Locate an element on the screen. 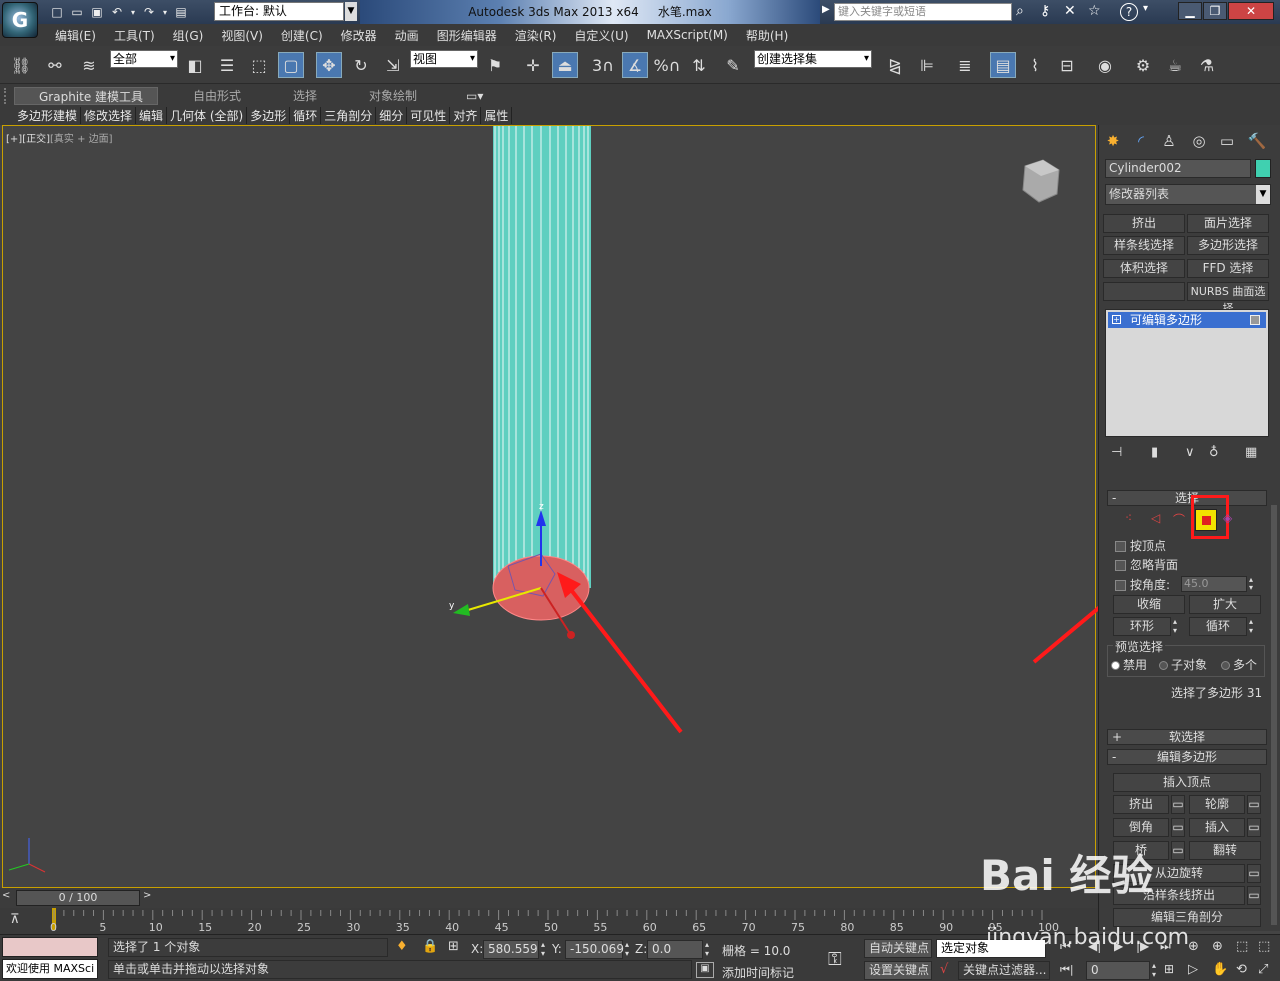 The height and width of the screenshot is (981, 1280). key-mode-toggle-icon: ⏮| is located at coordinates (1067, 970).